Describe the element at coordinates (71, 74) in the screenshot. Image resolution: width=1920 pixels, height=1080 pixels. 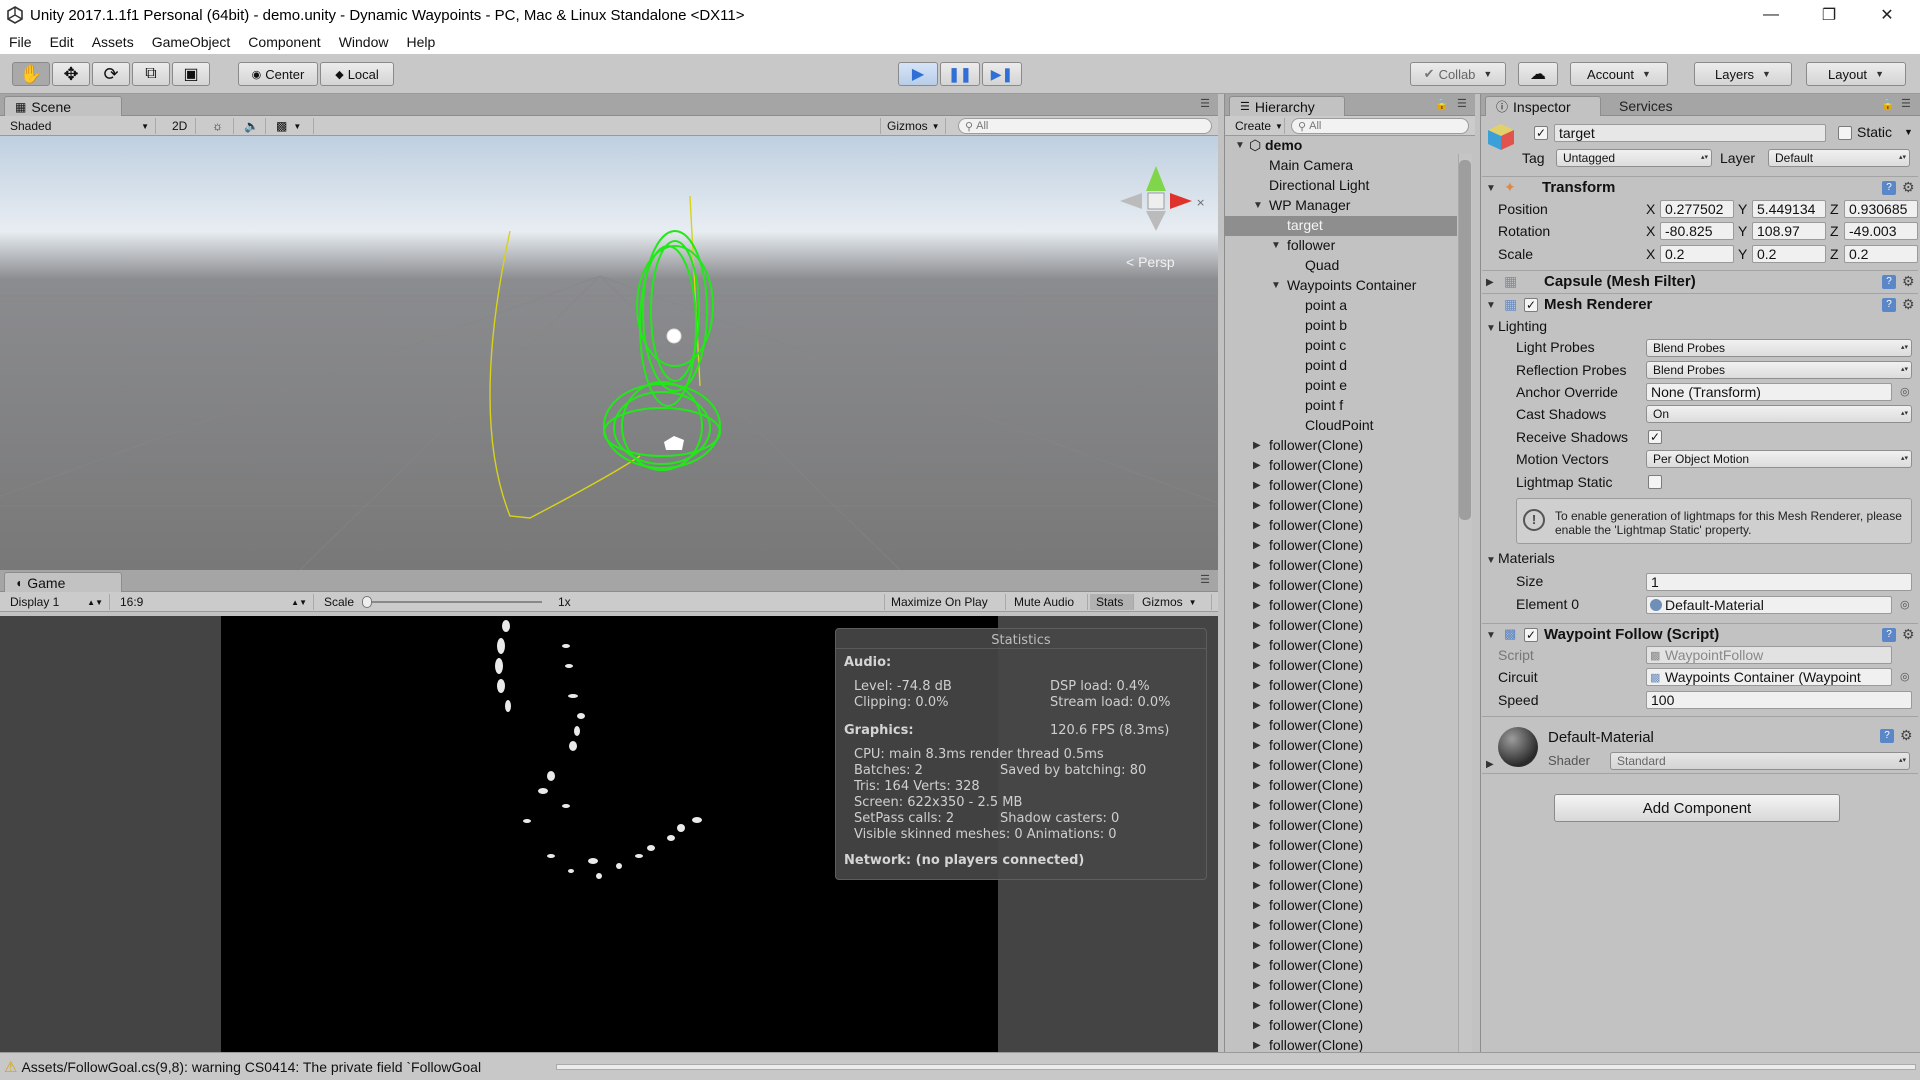
I see `move-tool-button: ✥` at that location.